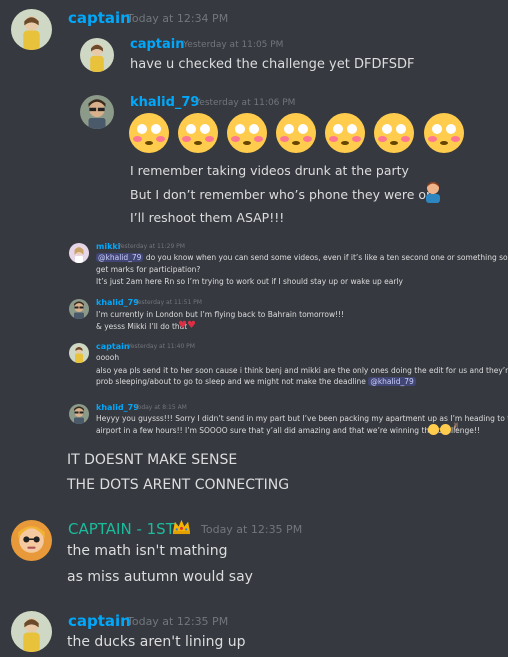 The height and width of the screenshot is (657, 508). What do you see at coordinates (187, 325) in the screenshot?
I see `heart-icon: ♥♥` at bounding box center [187, 325].